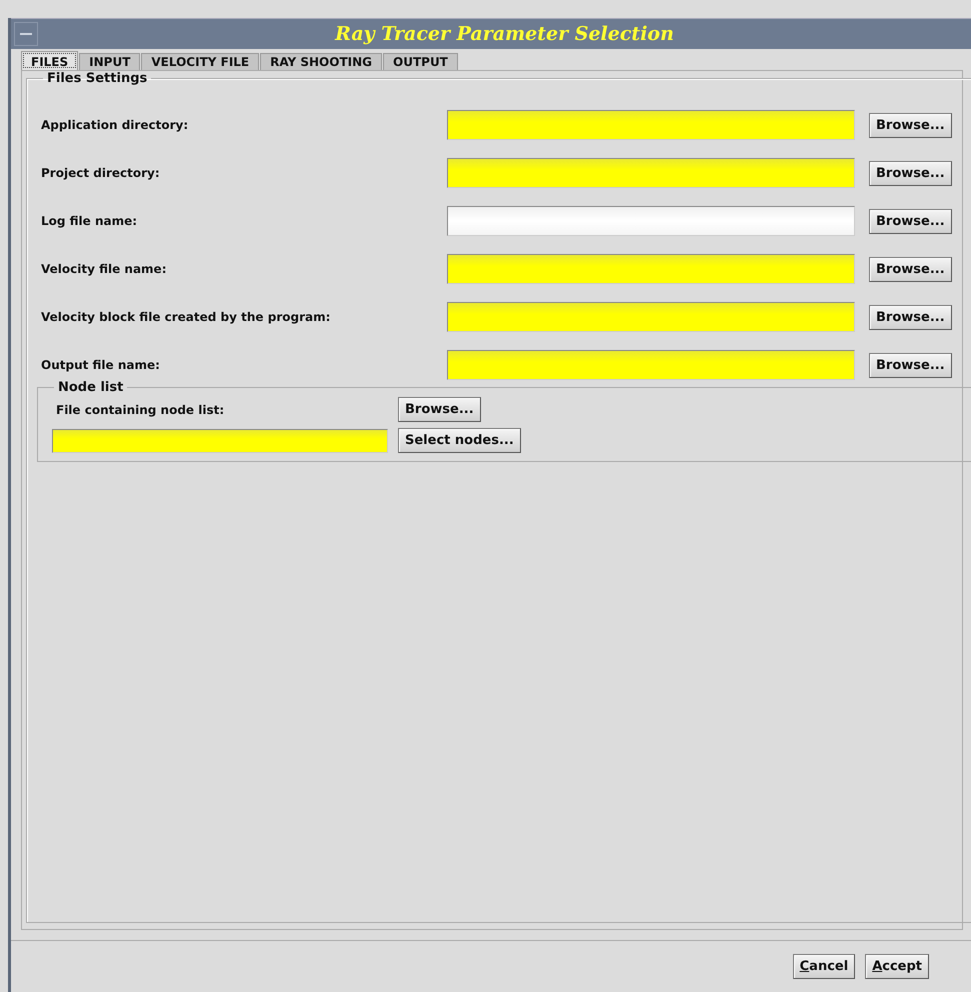  Describe the element at coordinates (504, 34) in the screenshot. I see `window-title: Ray Tracer Parameter Selection` at that location.